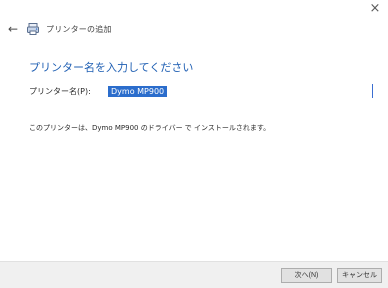  I want to click on dialog-titlebar: ← プリンターの追加, so click(59, 29).